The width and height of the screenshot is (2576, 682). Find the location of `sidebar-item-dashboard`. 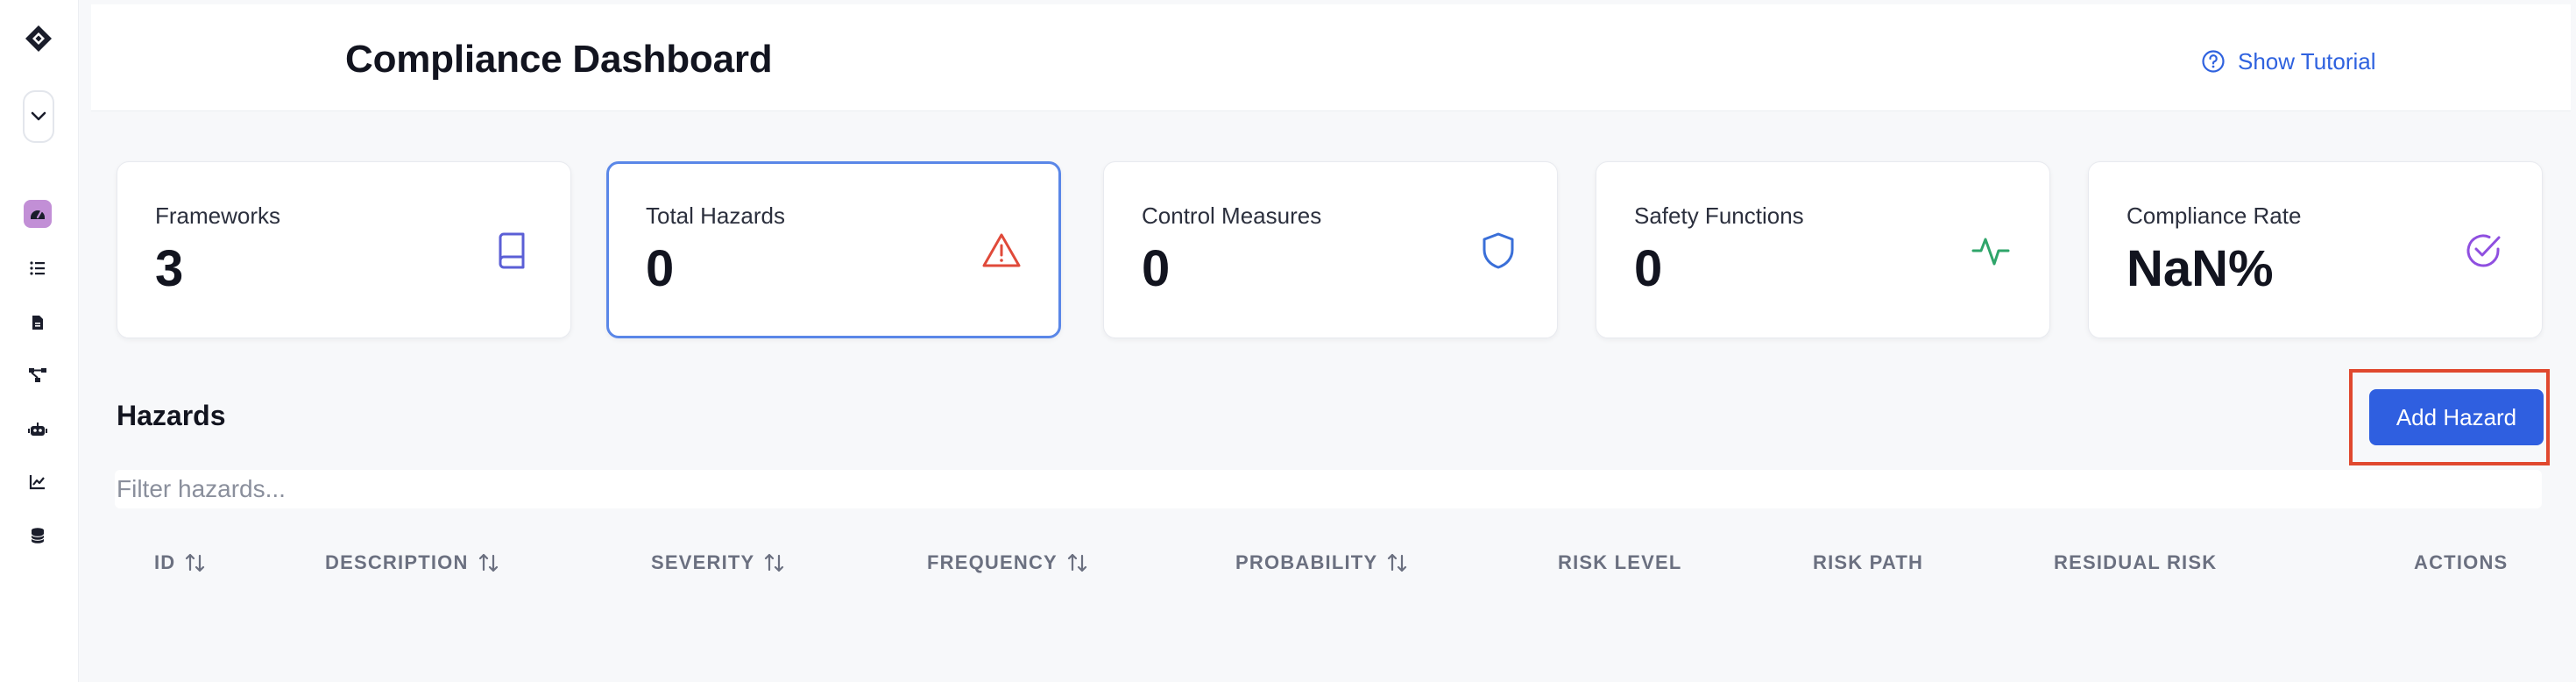

sidebar-item-dashboard is located at coordinates (38, 214).